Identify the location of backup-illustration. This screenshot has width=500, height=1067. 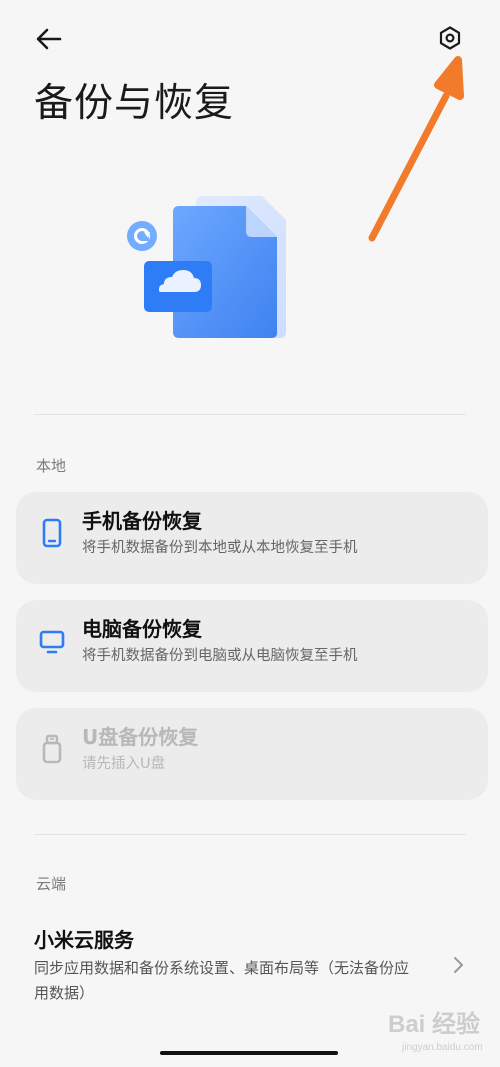
(207, 270).